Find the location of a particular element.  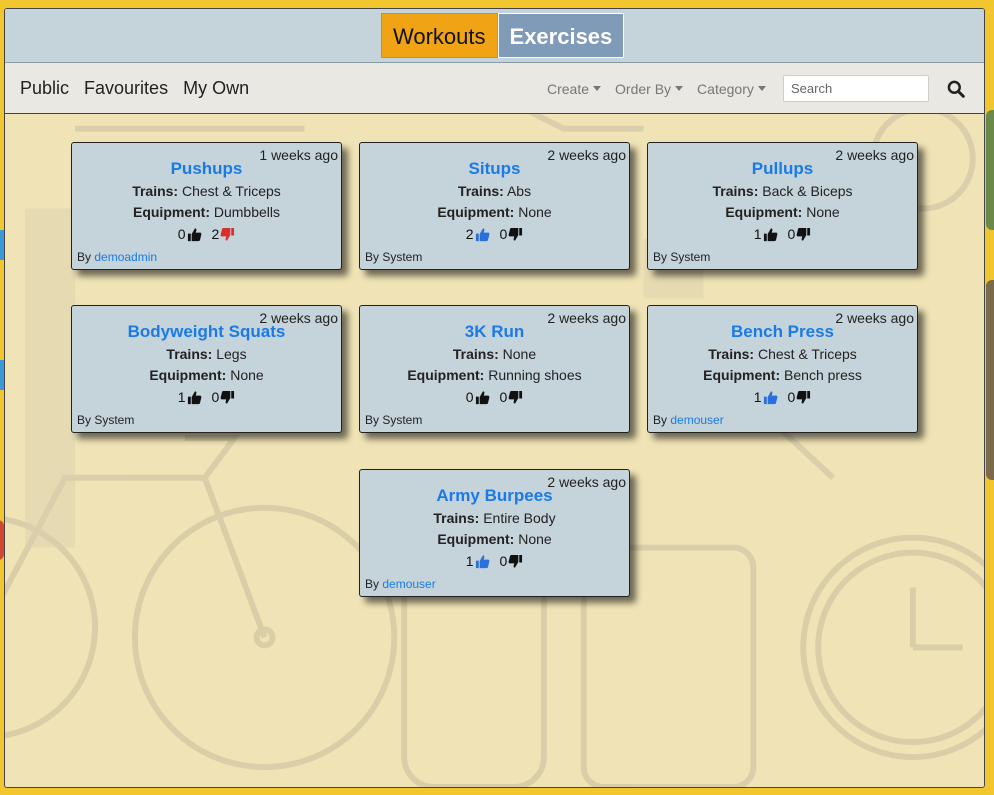

card-title: Pullups is located at coordinates (782, 169).